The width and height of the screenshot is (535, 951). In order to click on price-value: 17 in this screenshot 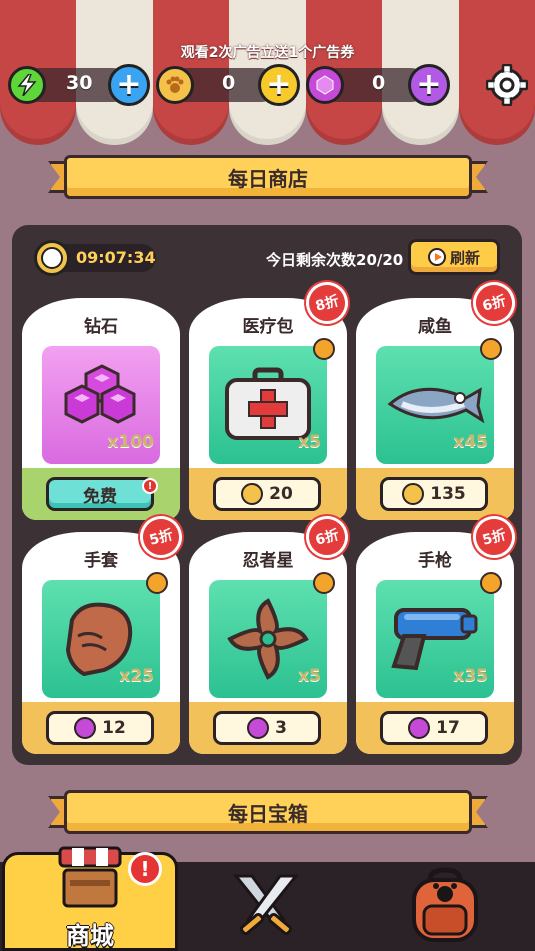, I will do `click(448, 728)`.